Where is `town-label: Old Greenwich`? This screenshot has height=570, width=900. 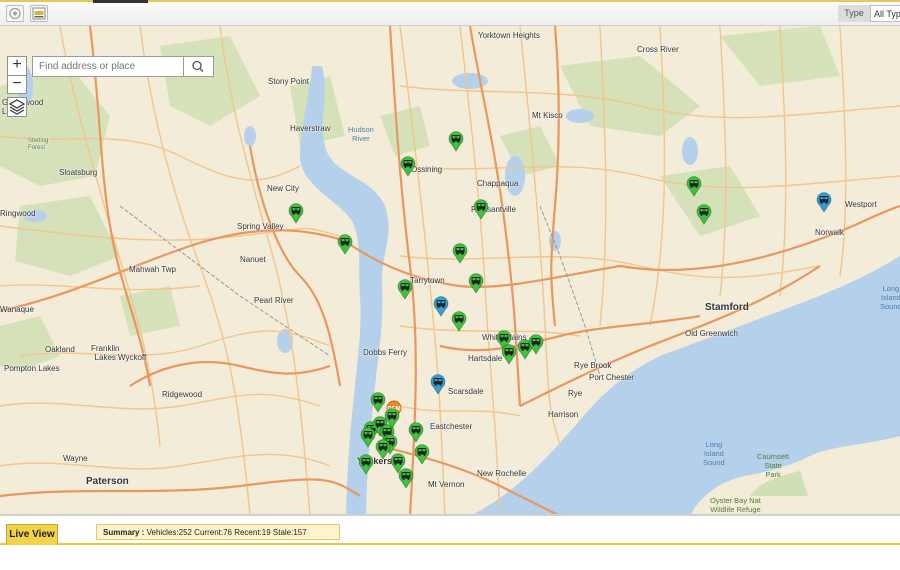 town-label: Old Greenwich is located at coordinates (711, 333).